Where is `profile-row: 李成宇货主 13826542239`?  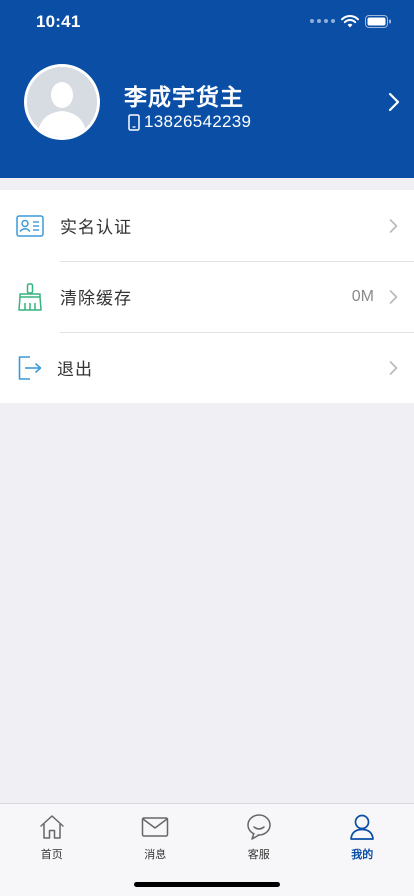
profile-row: 李成宇货主 13826542239 is located at coordinates (207, 104).